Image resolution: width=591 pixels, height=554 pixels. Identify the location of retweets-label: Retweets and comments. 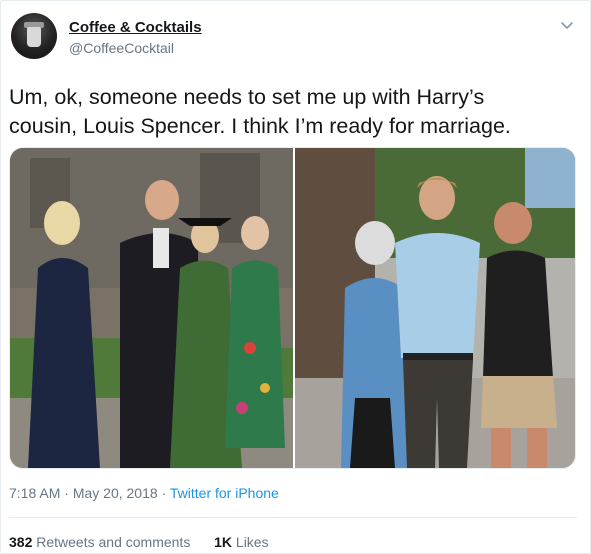
(113, 542).